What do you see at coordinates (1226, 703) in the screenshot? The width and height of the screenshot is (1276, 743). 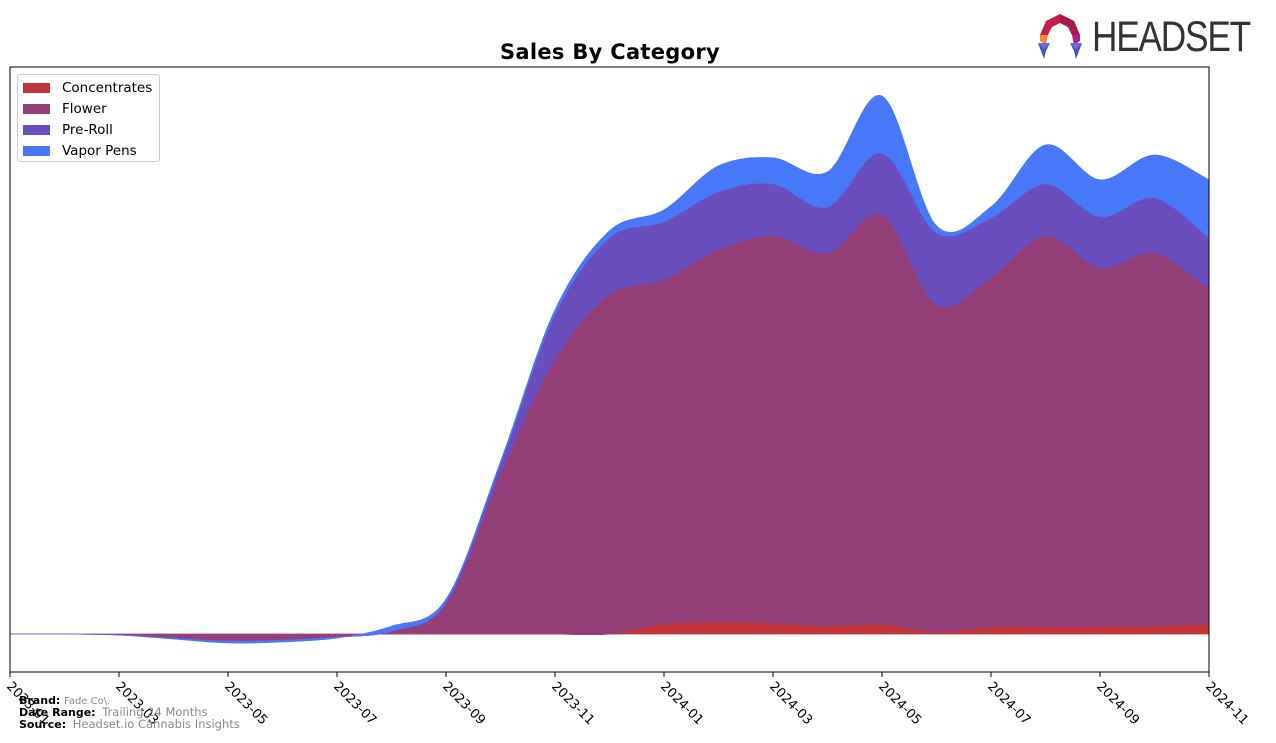 I see `x-tick-label: 2024-11` at bounding box center [1226, 703].